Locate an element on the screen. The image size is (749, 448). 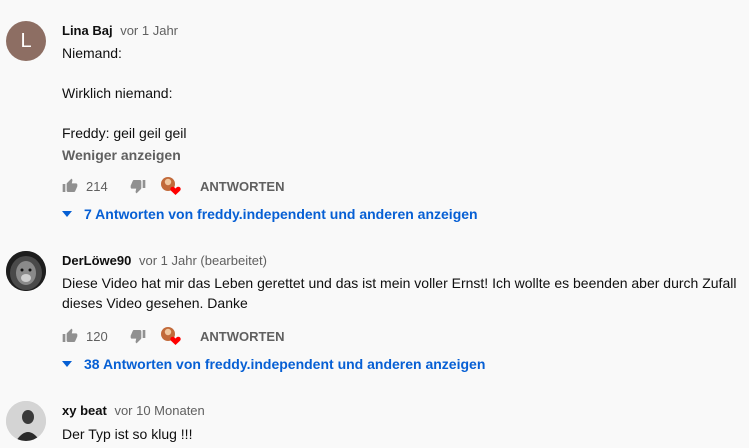
comment-time: vor 10 Monaten is located at coordinates (159, 410).